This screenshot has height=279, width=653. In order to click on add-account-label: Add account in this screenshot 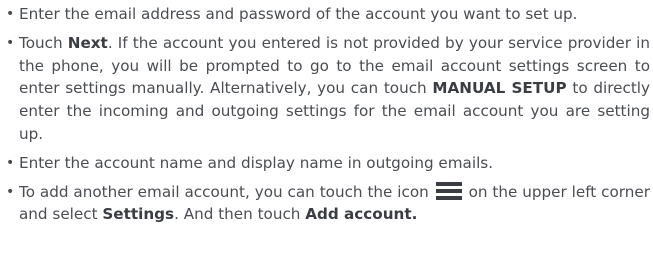, I will do `click(358, 214)`.